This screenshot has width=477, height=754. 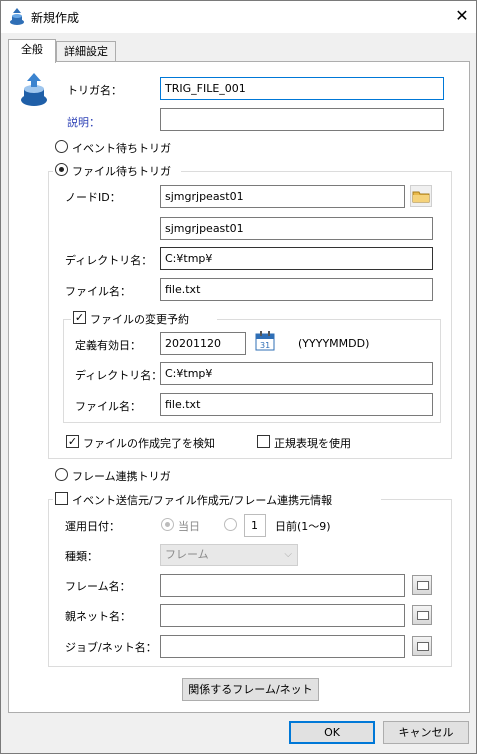 I want to click on event-source-checkbox, so click(x=61, y=498).